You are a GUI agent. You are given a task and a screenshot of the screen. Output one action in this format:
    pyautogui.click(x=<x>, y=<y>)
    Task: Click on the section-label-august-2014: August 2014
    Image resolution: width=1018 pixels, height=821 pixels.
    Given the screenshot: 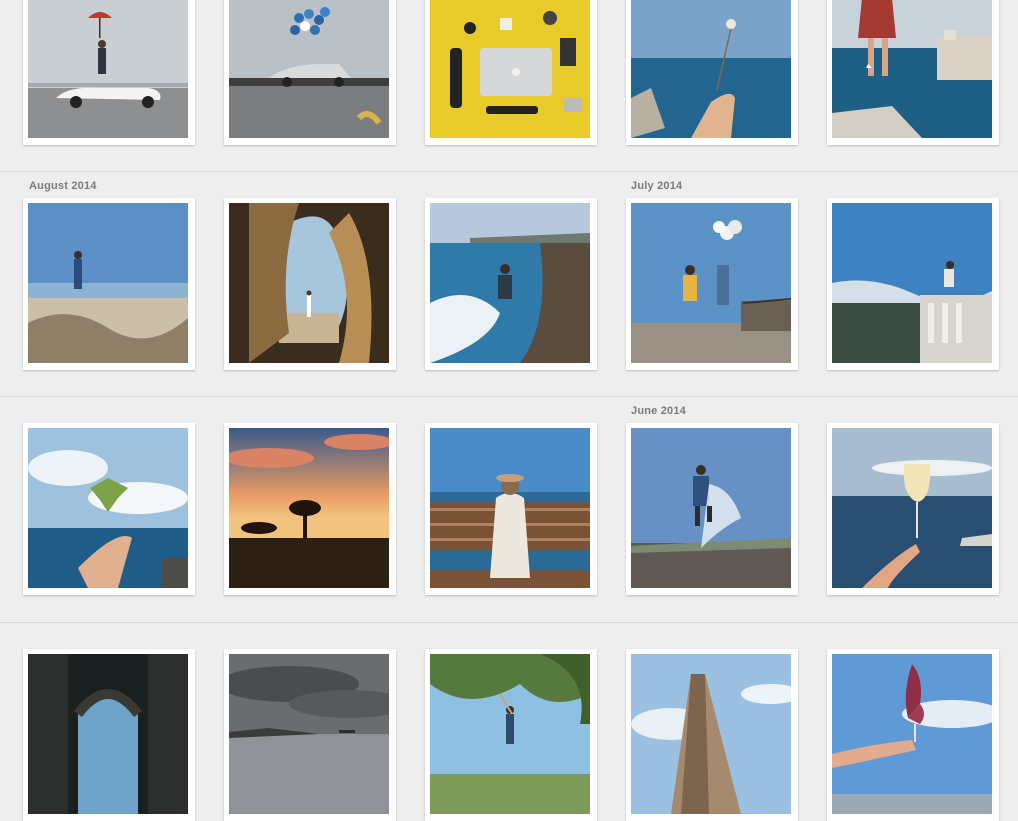 What is the action you would take?
    pyautogui.click(x=63, y=186)
    